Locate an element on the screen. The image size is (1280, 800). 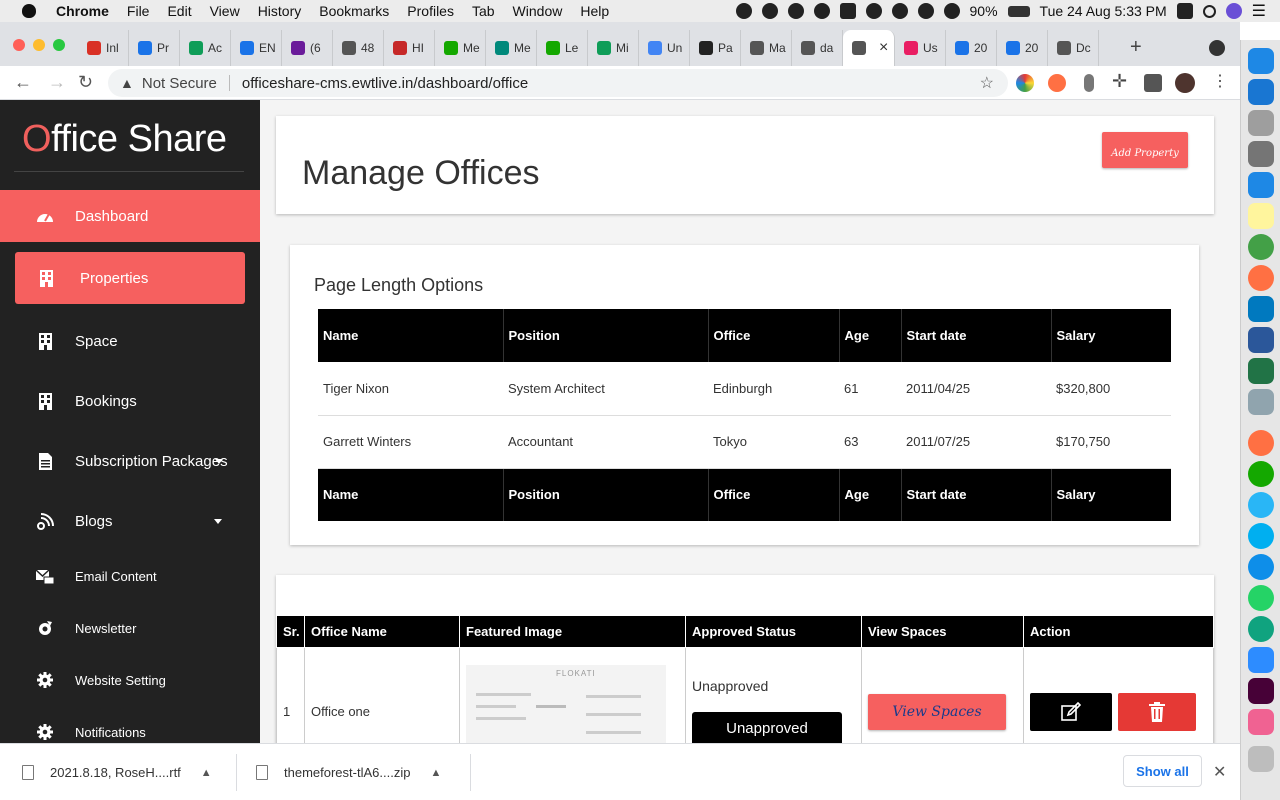
browser-tab: Un is located at coordinates (664, 48).